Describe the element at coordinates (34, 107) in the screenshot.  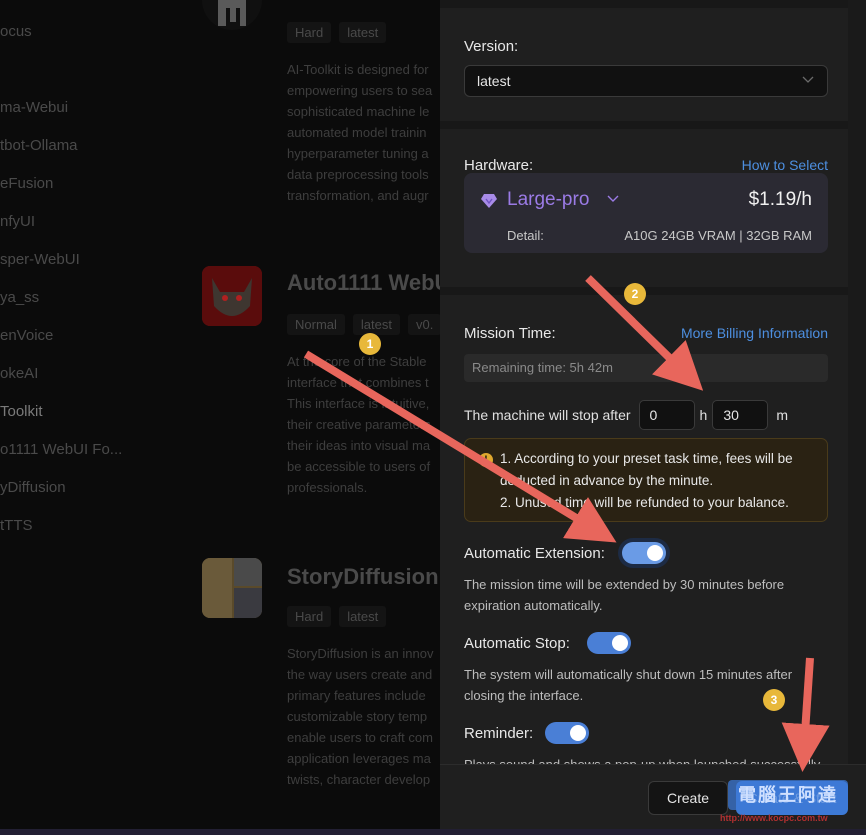
I see `sidebar-item: ma-Webui` at that location.